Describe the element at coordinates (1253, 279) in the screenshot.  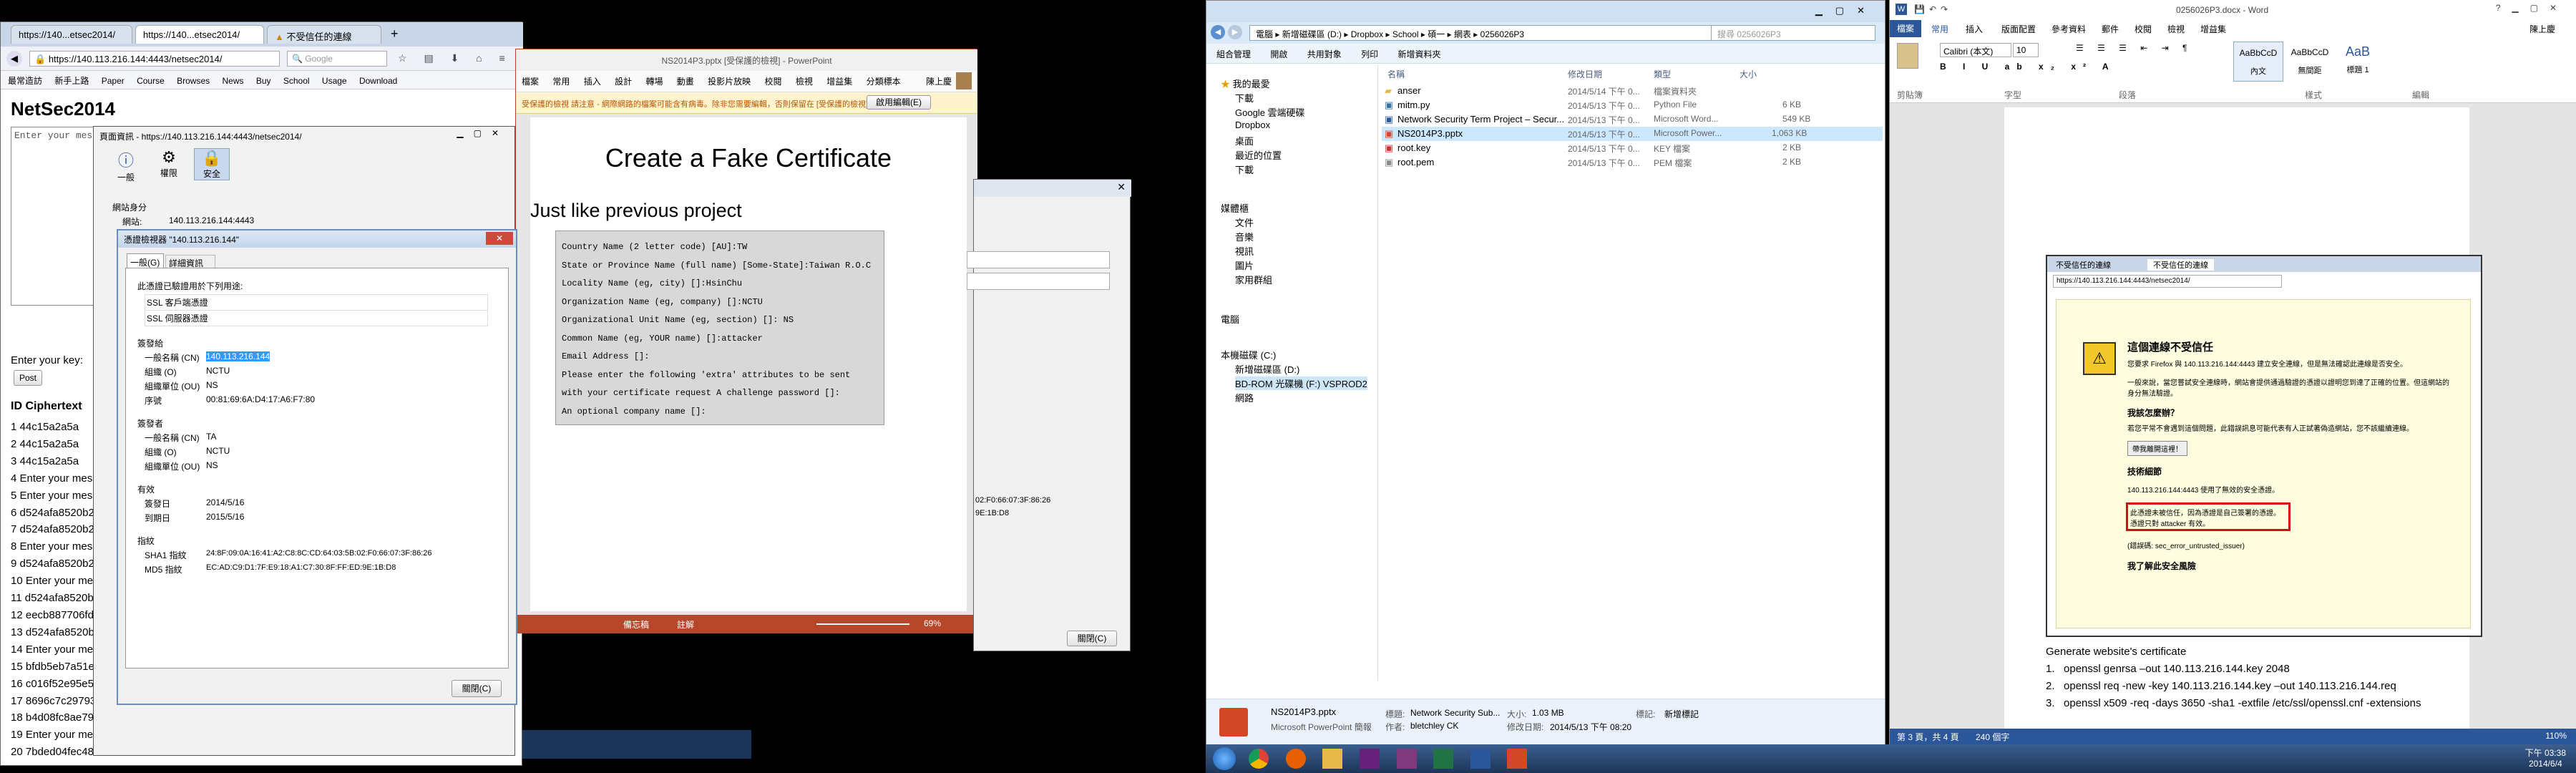
I see `nav-item: 家用群組` at that location.